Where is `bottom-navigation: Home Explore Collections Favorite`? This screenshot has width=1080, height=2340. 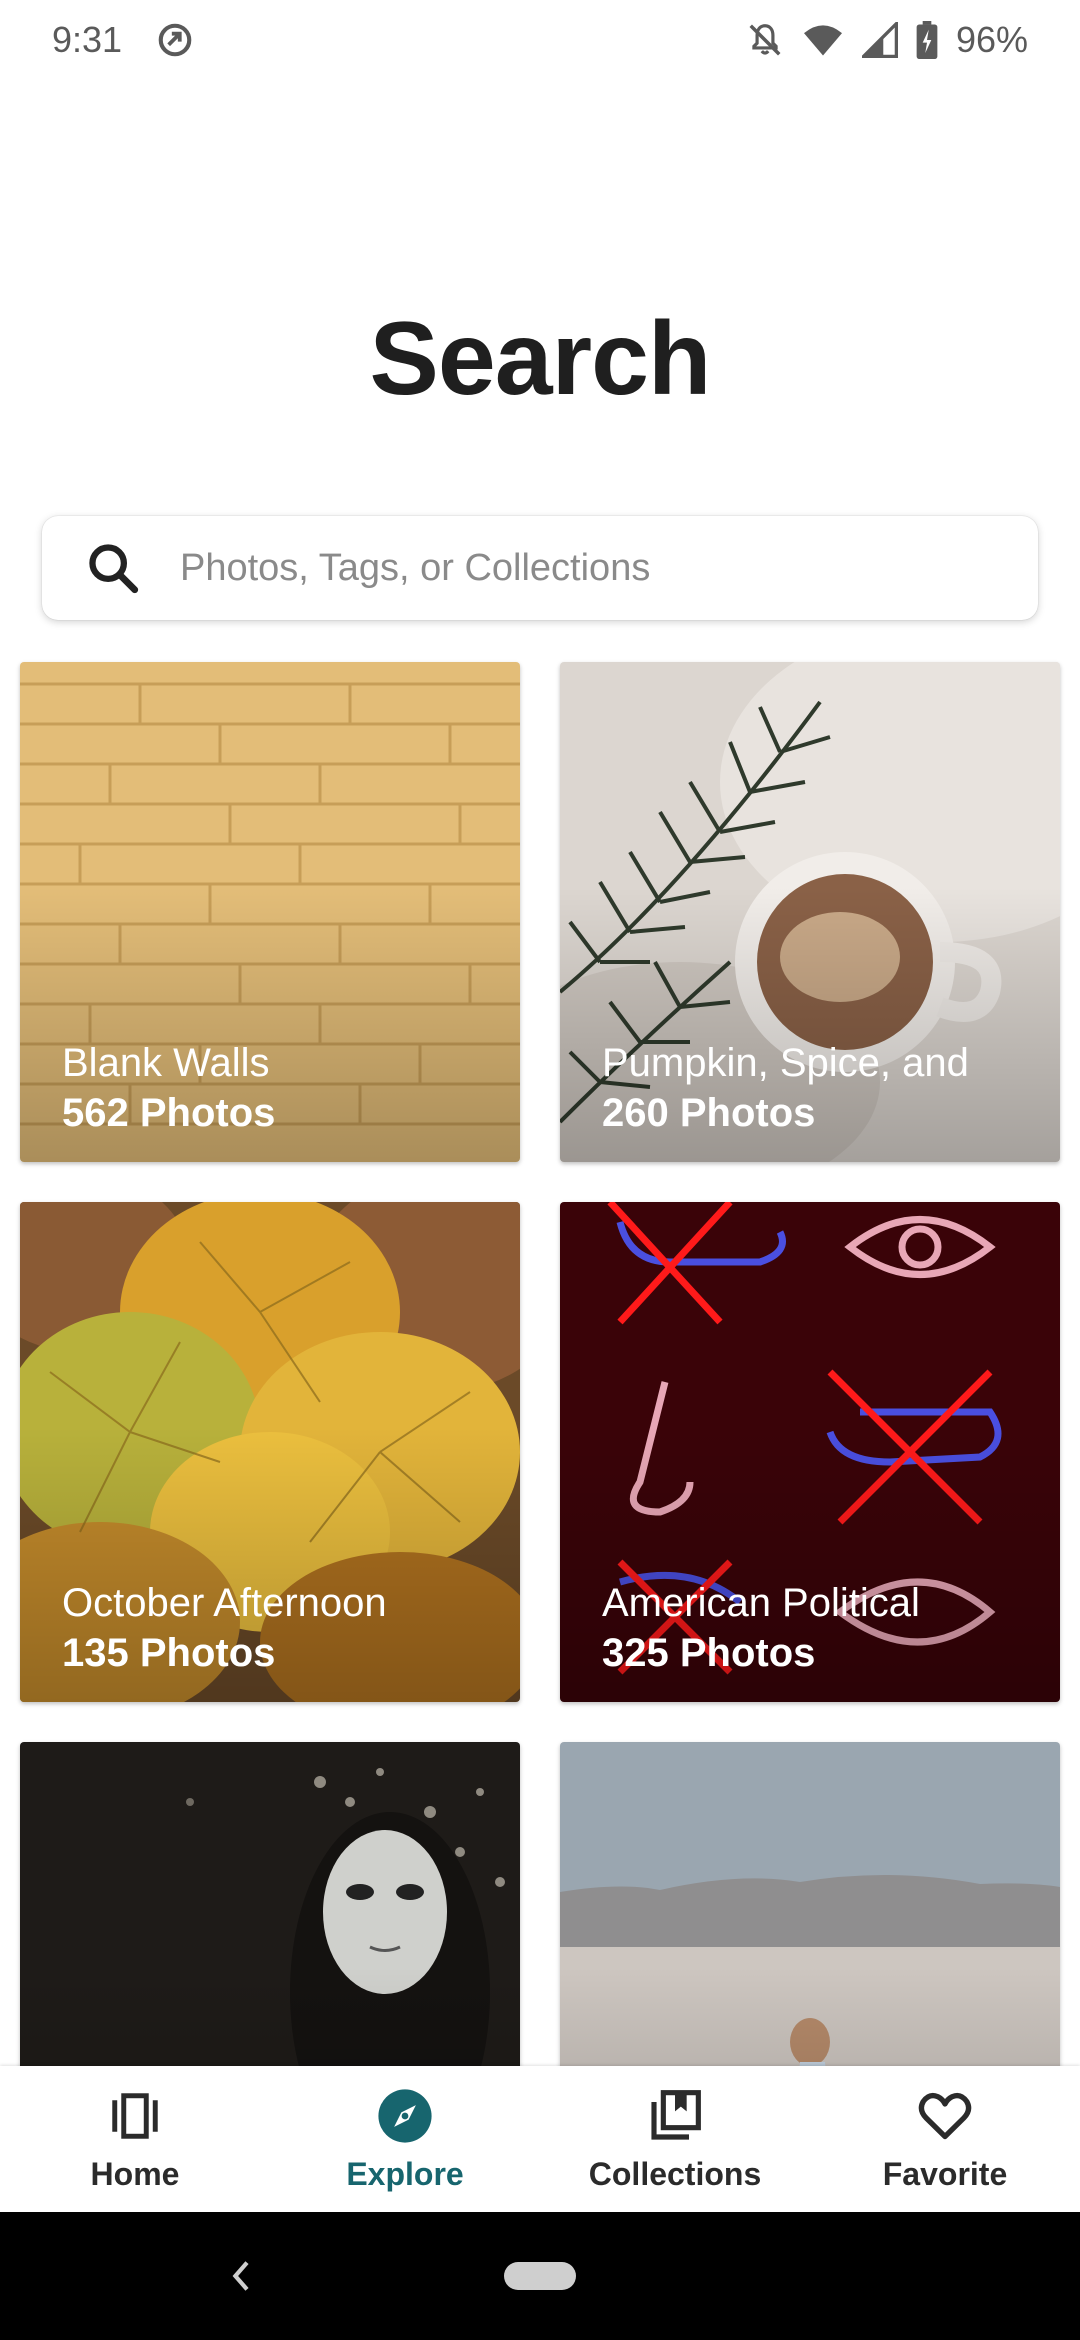
bottom-navigation: Home Explore Collections Favorite is located at coordinates (540, 2139).